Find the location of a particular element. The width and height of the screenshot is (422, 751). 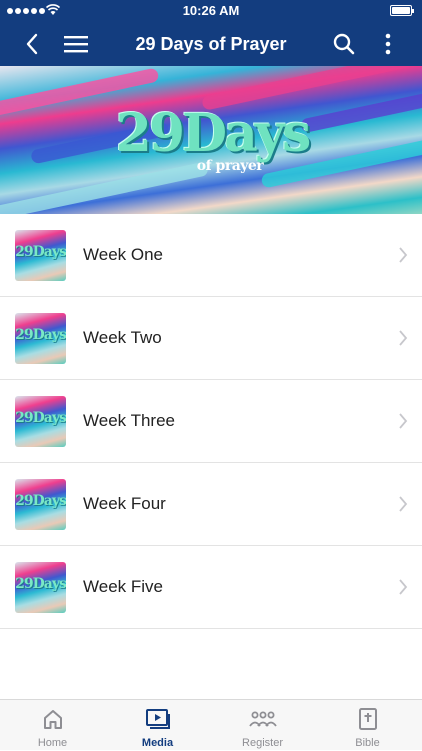

list-item-label: Week Four is located at coordinates (124, 503).